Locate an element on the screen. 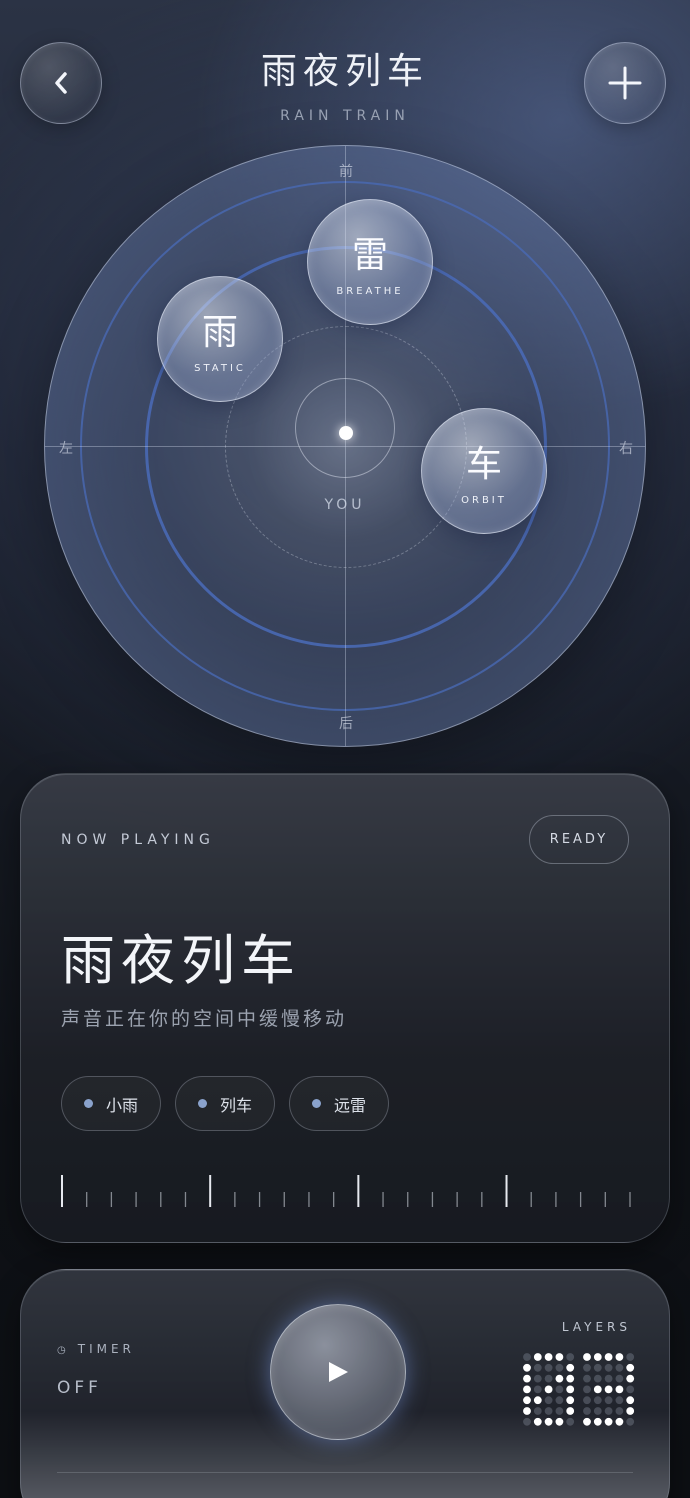 The image size is (690, 1498). layer-chip: 远雷 is located at coordinates (339, 1103).